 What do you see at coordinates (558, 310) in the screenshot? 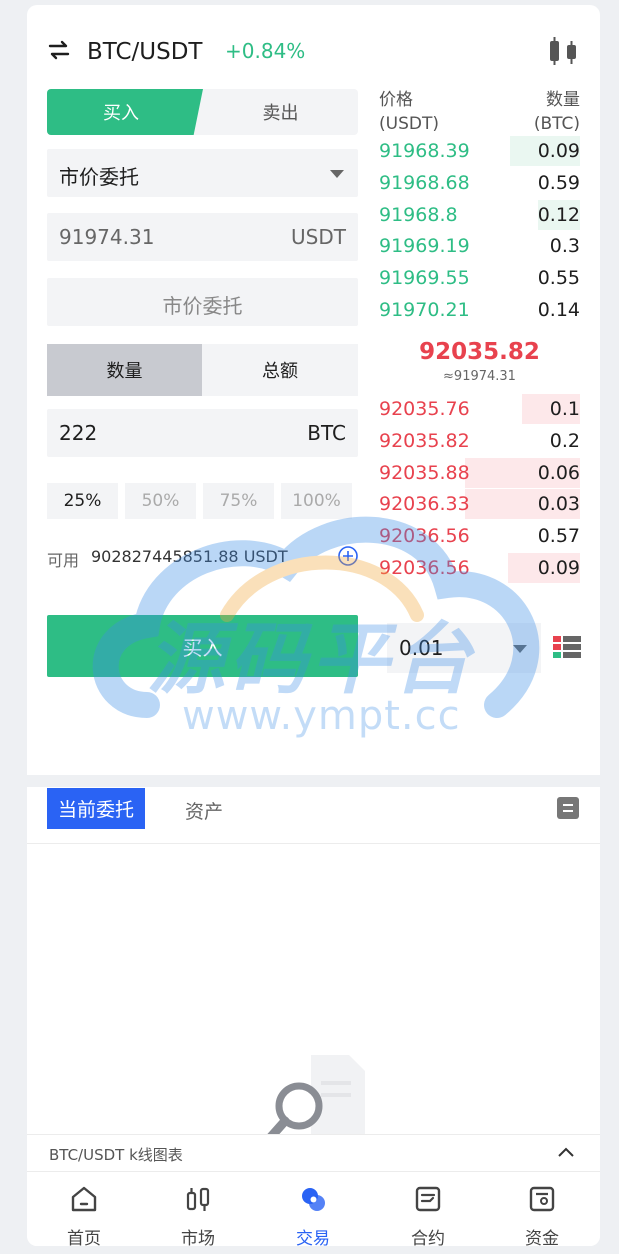
I see `bid-qty: 0.14` at bounding box center [558, 310].